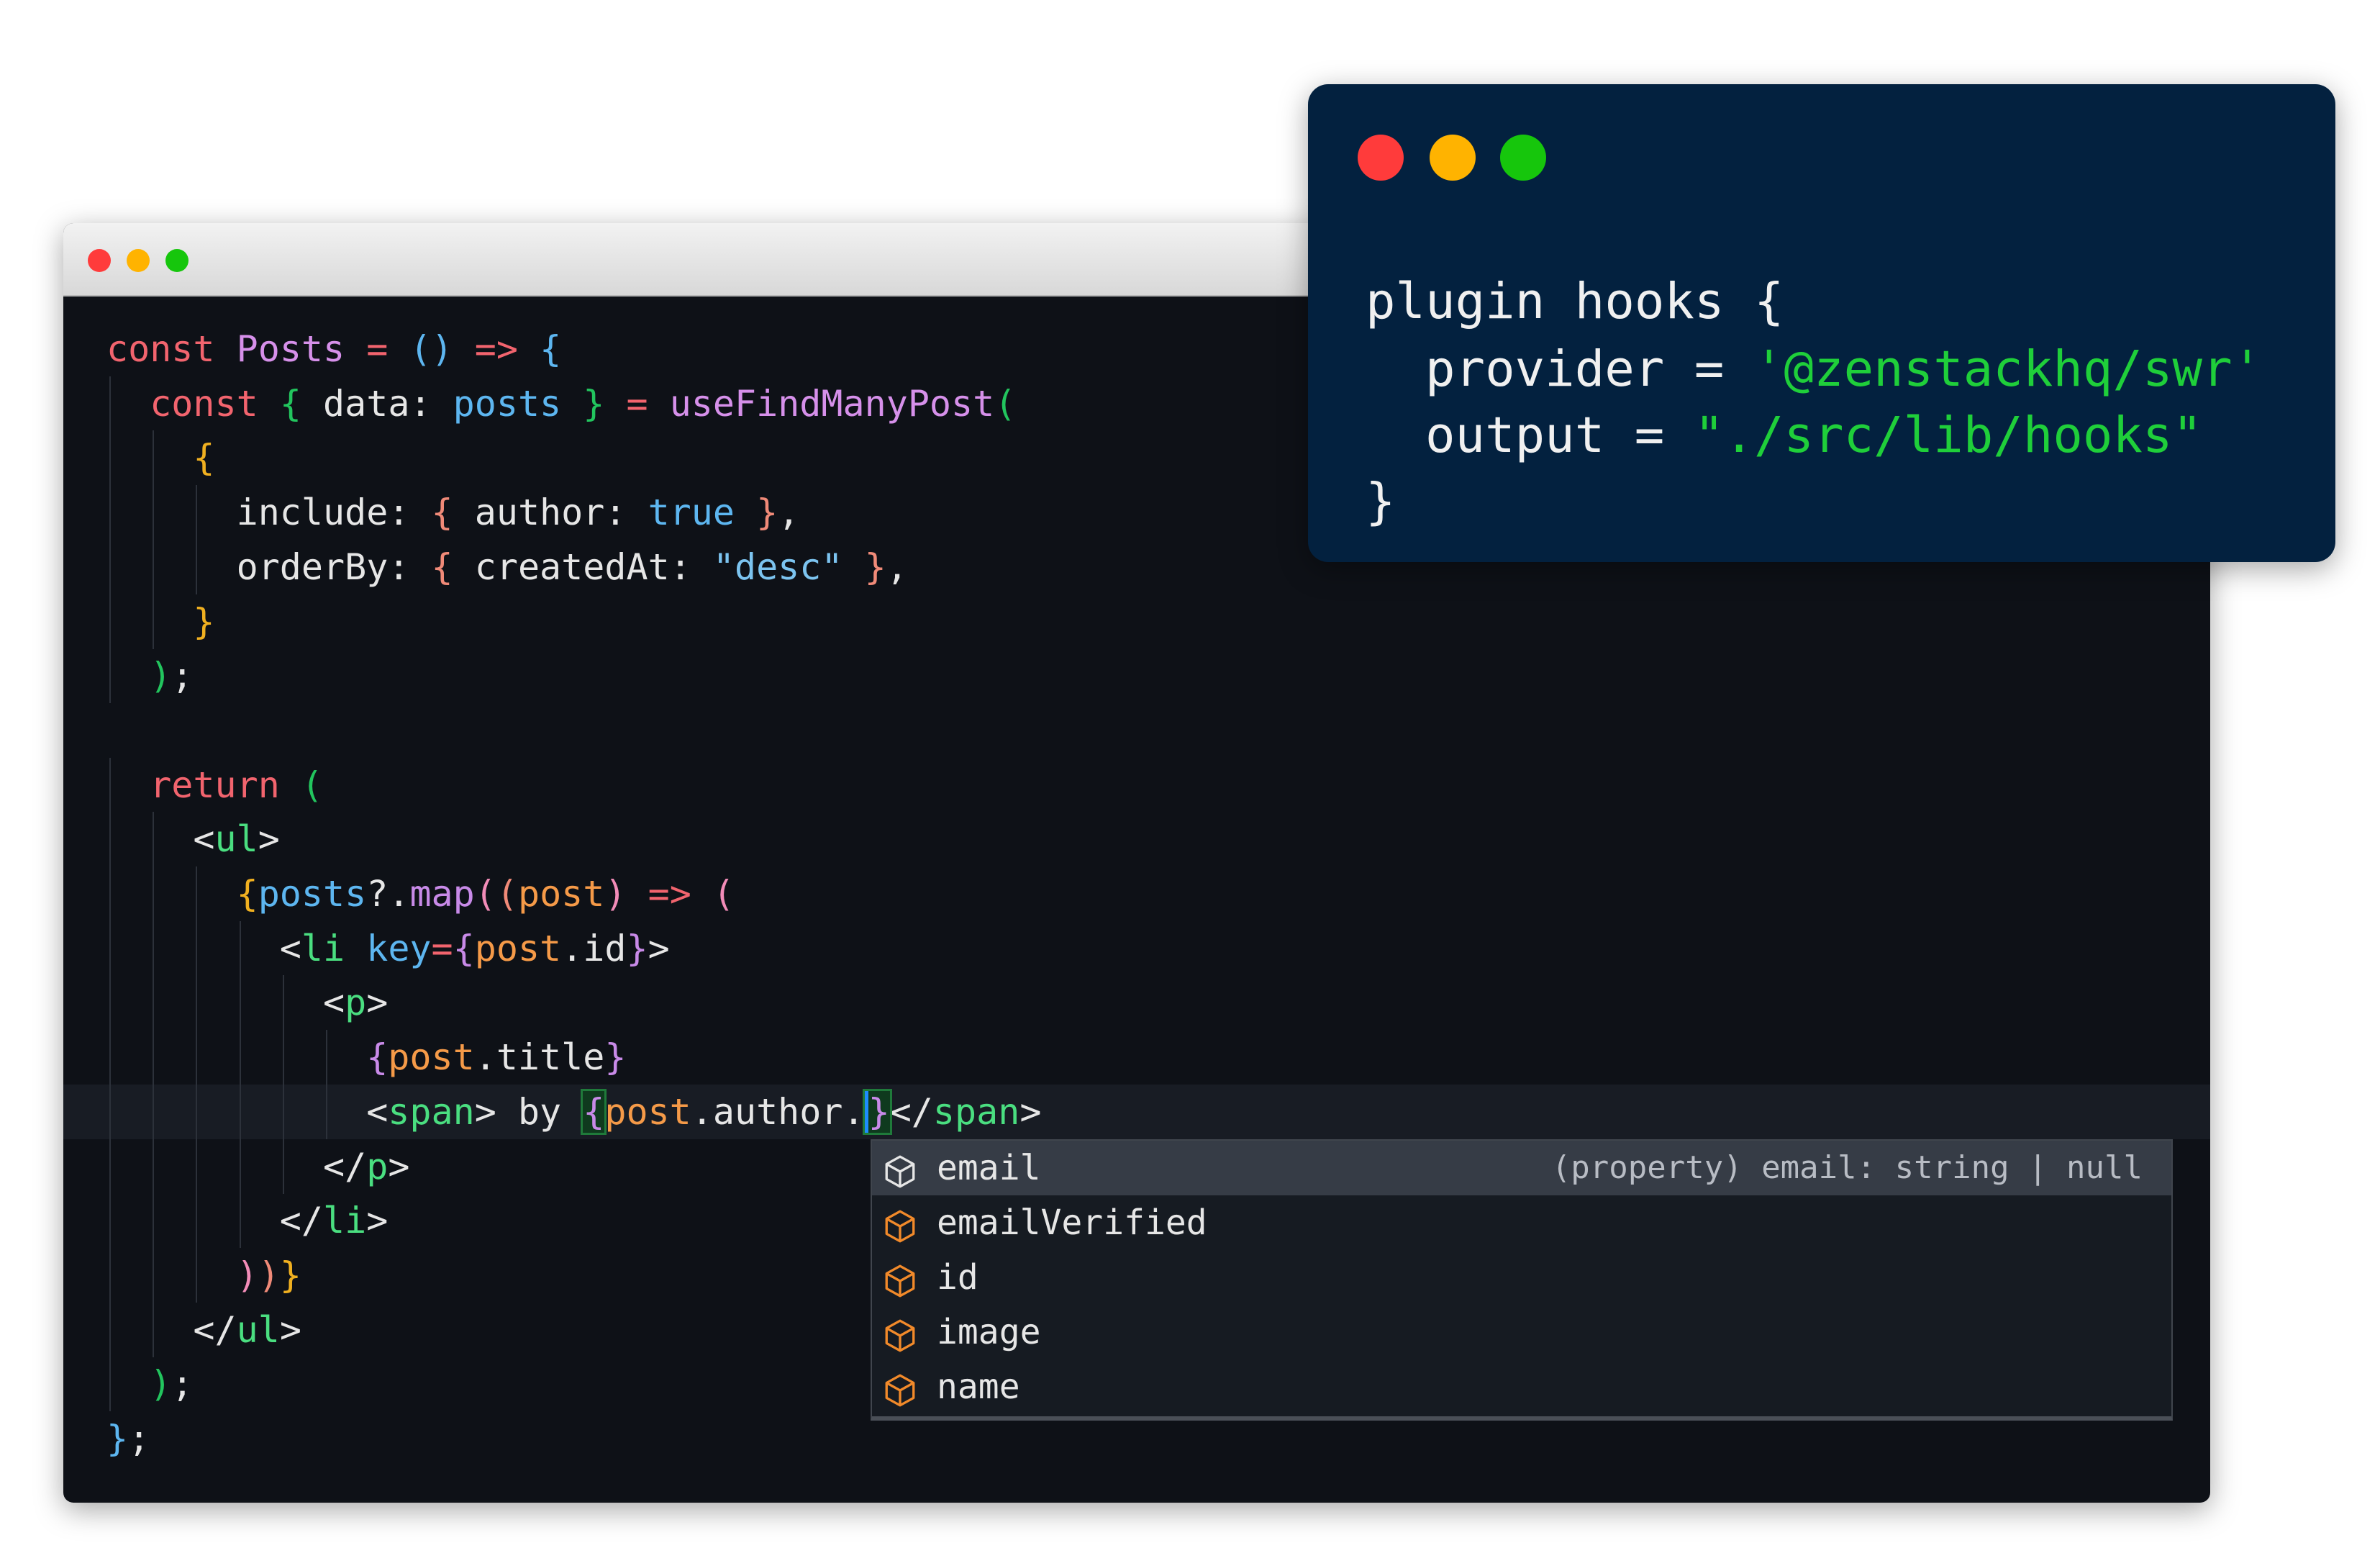 The image size is (2380, 1548). What do you see at coordinates (1521, 1168) in the screenshot?
I see `autocomplete-item-email: email (property) email: string | null` at bounding box center [1521, 1168].